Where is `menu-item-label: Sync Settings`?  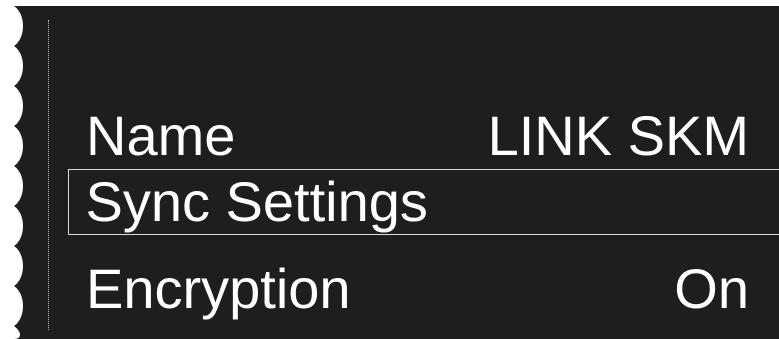
menu-item-label: Sync Settings is located at coordinates (256, 201).